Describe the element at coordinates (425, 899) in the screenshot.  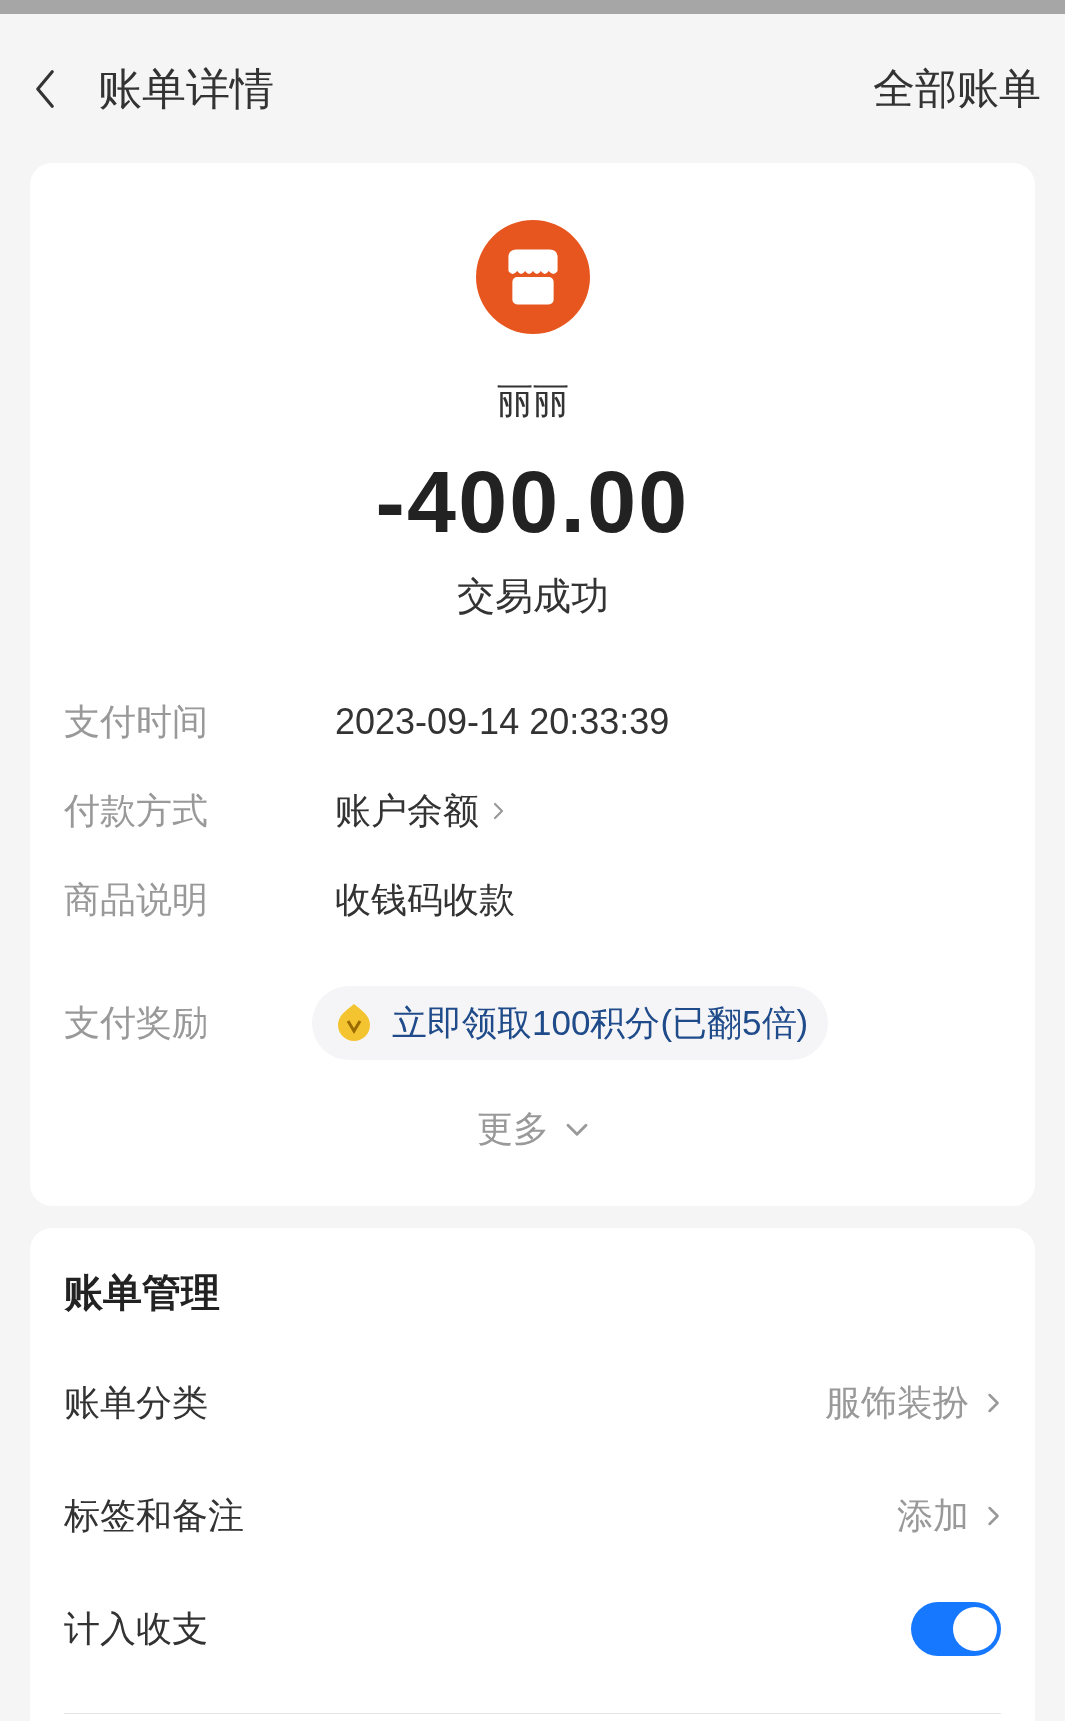
I see `detail-value: 收钱码收款` at that location.